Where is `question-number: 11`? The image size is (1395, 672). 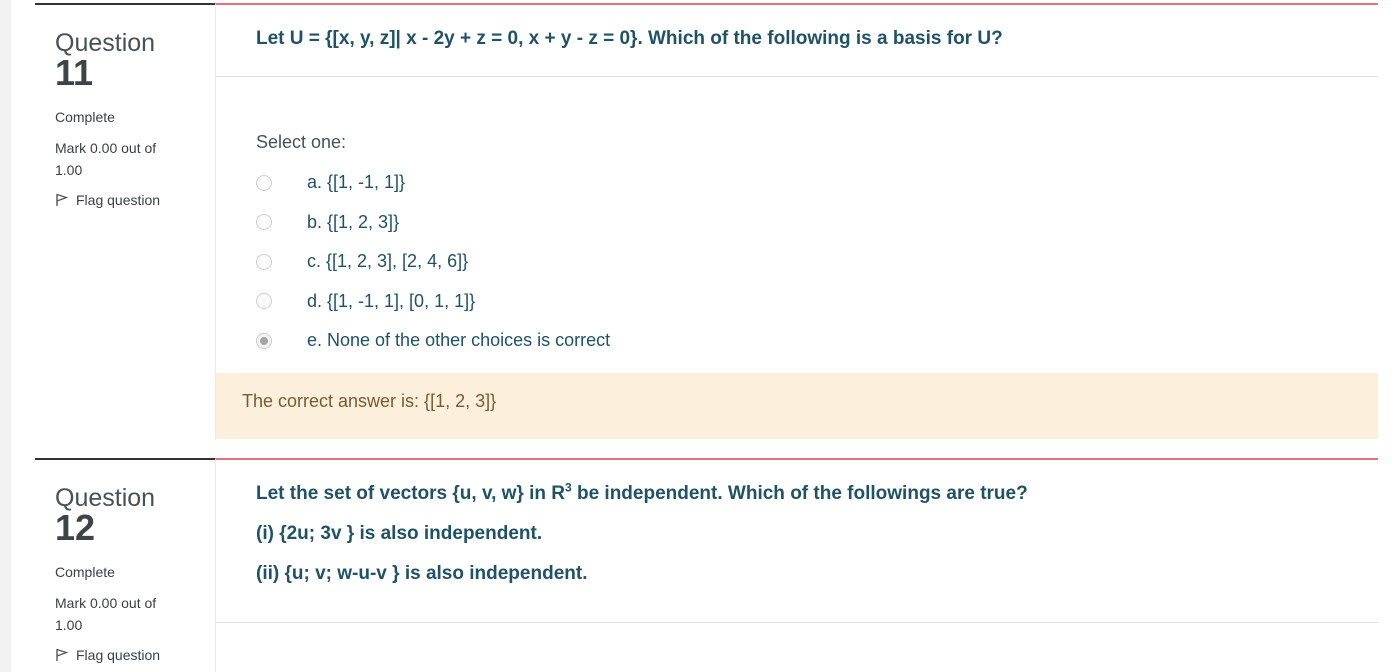
question-number: 11 is located at coordinates (74, 72).